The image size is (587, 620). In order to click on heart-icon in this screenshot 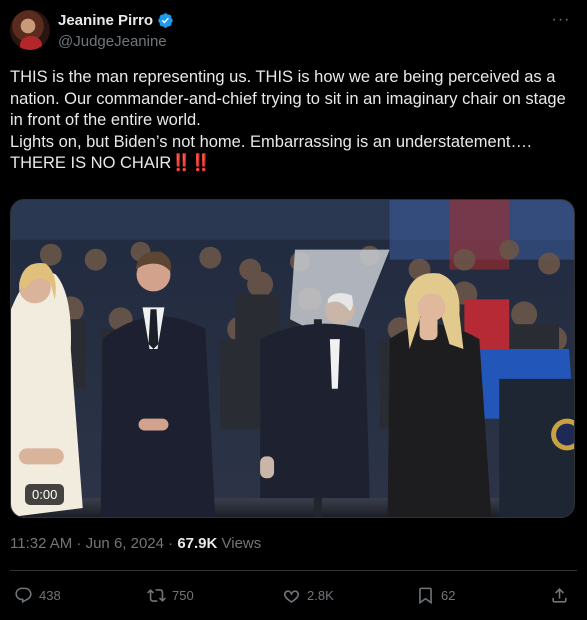, I will do `click(291, 596)`.